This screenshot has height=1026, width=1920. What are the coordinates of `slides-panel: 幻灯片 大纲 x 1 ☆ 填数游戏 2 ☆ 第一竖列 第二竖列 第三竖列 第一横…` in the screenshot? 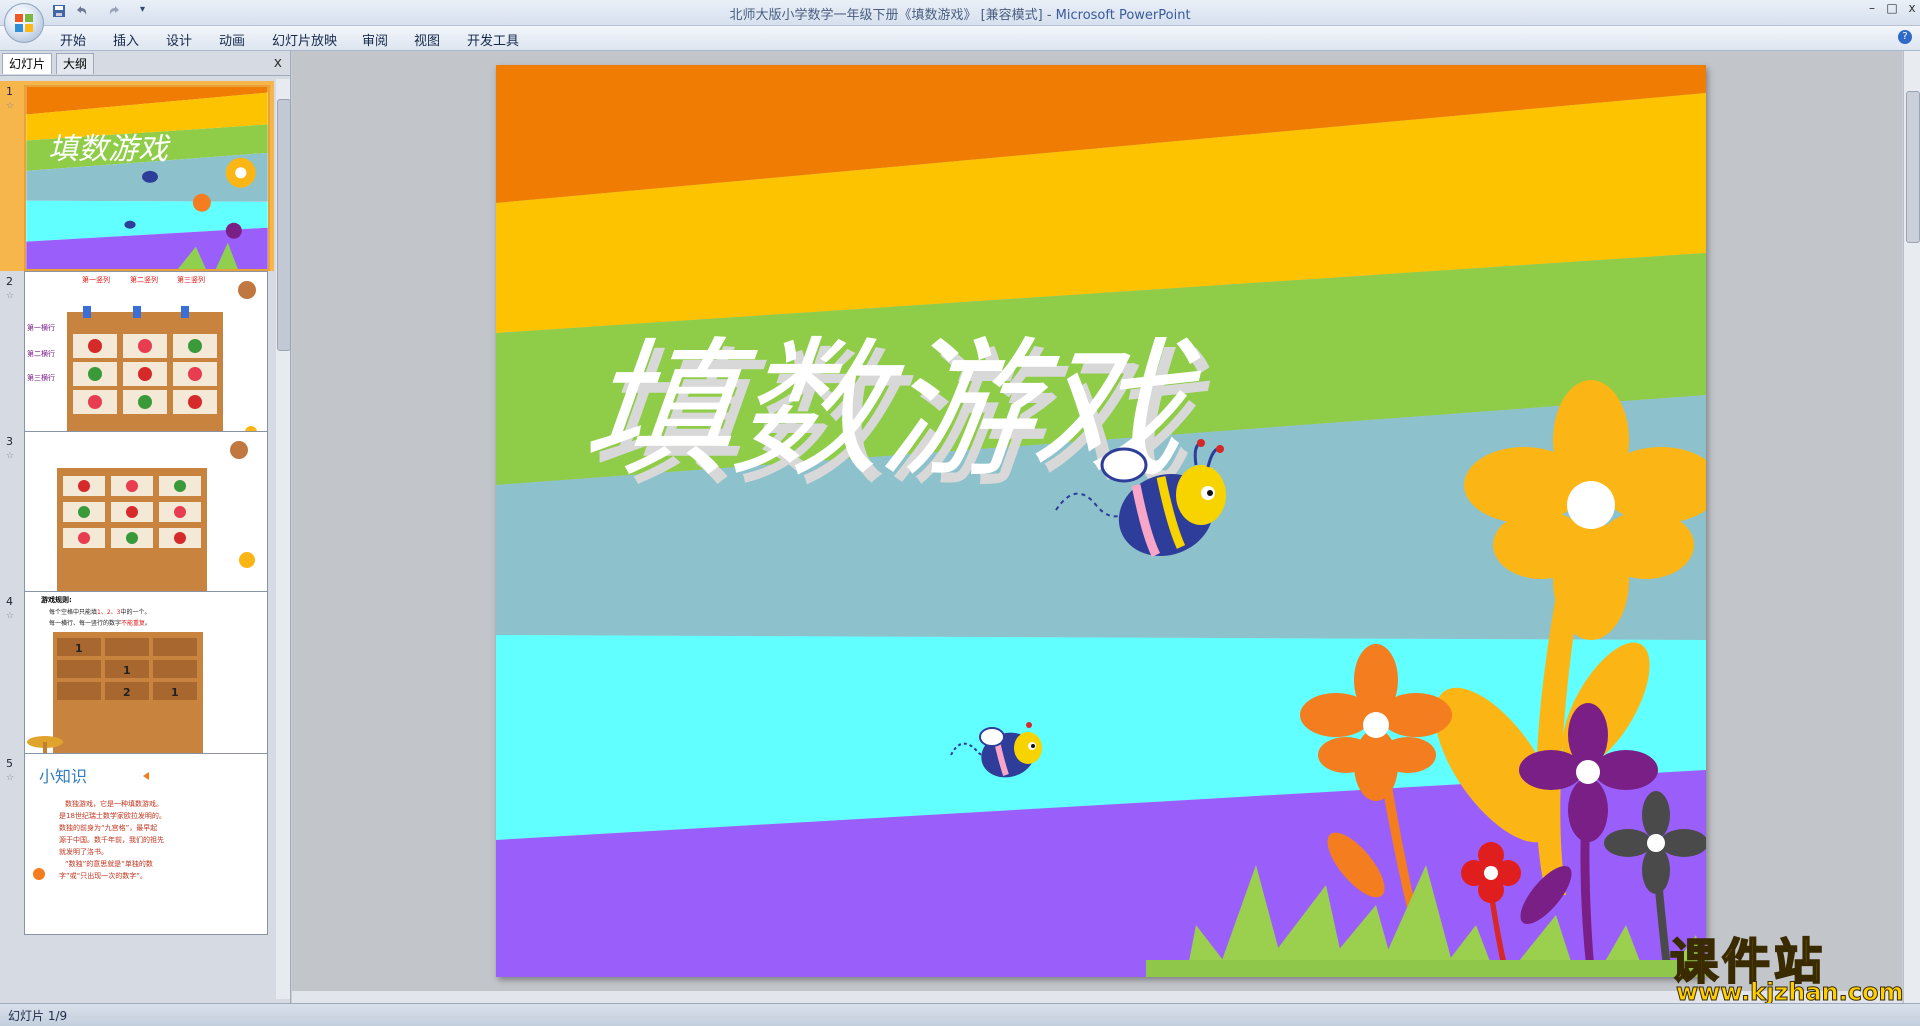 It's located at (145, 527).